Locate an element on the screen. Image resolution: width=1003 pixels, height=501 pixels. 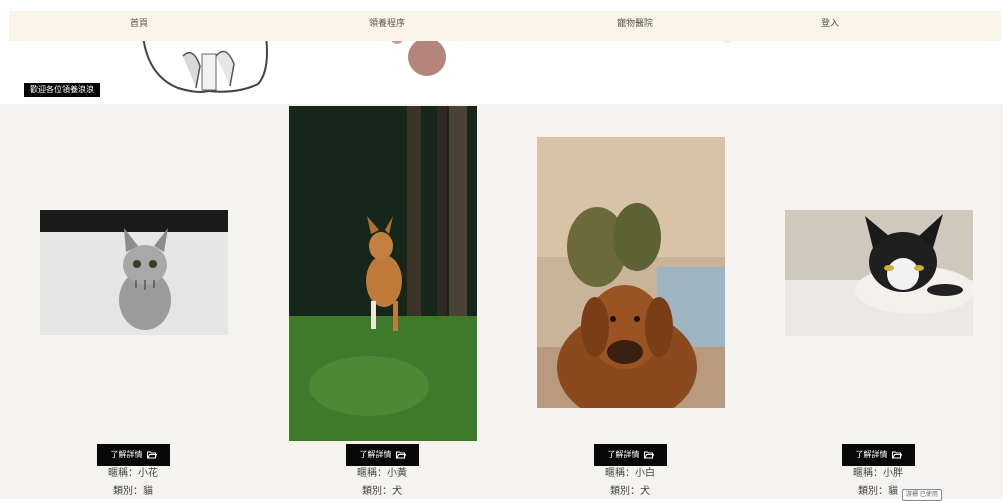
nav-adoption-process: 領養程序 is located at coordinates (387, 26).